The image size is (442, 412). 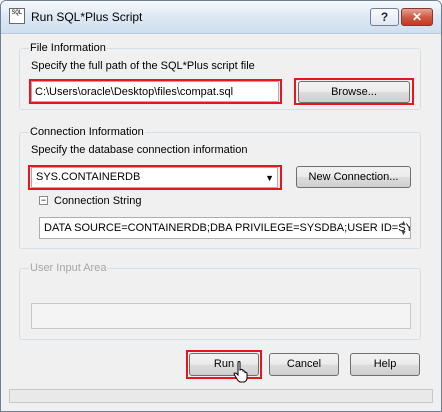 I want to click on help-button: Help, so click(x=385, y=364).